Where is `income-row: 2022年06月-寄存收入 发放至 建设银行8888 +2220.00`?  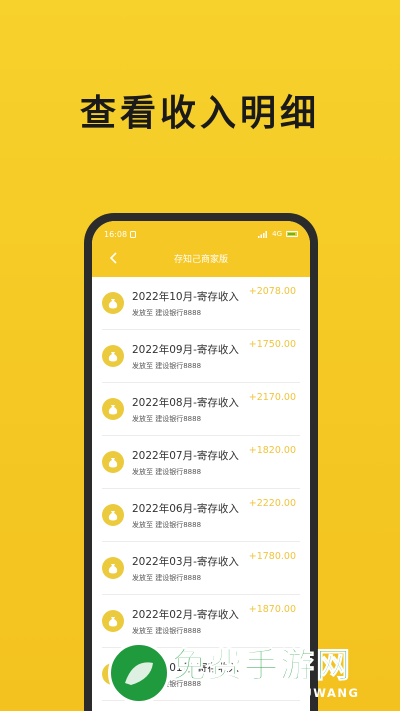 income-row: 2022年06月-寄存收入 发放至 建设银行8888 +2220.00 is located at coordinates (201, 515).